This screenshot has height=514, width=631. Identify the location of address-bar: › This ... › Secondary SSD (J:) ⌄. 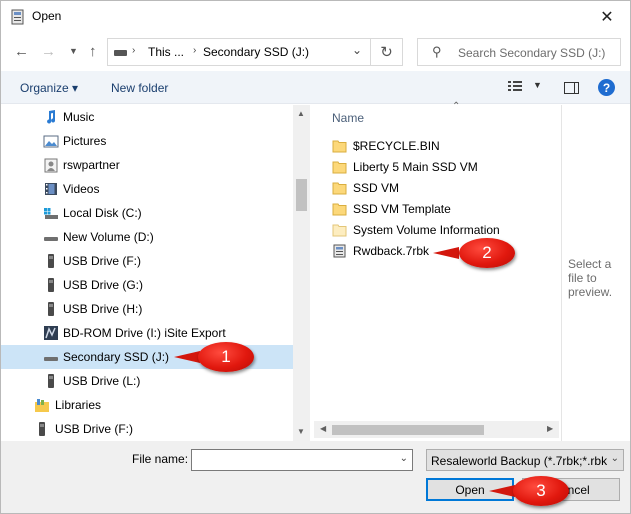
(239, 52).